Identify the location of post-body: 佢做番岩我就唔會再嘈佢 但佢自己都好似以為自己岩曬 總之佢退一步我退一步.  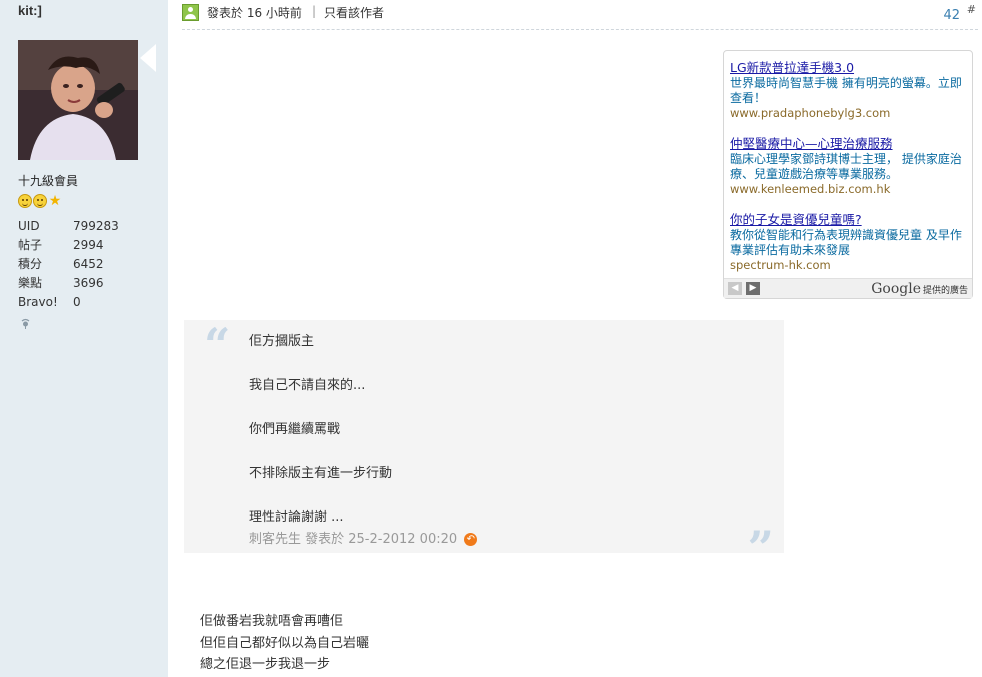
(284, 643).